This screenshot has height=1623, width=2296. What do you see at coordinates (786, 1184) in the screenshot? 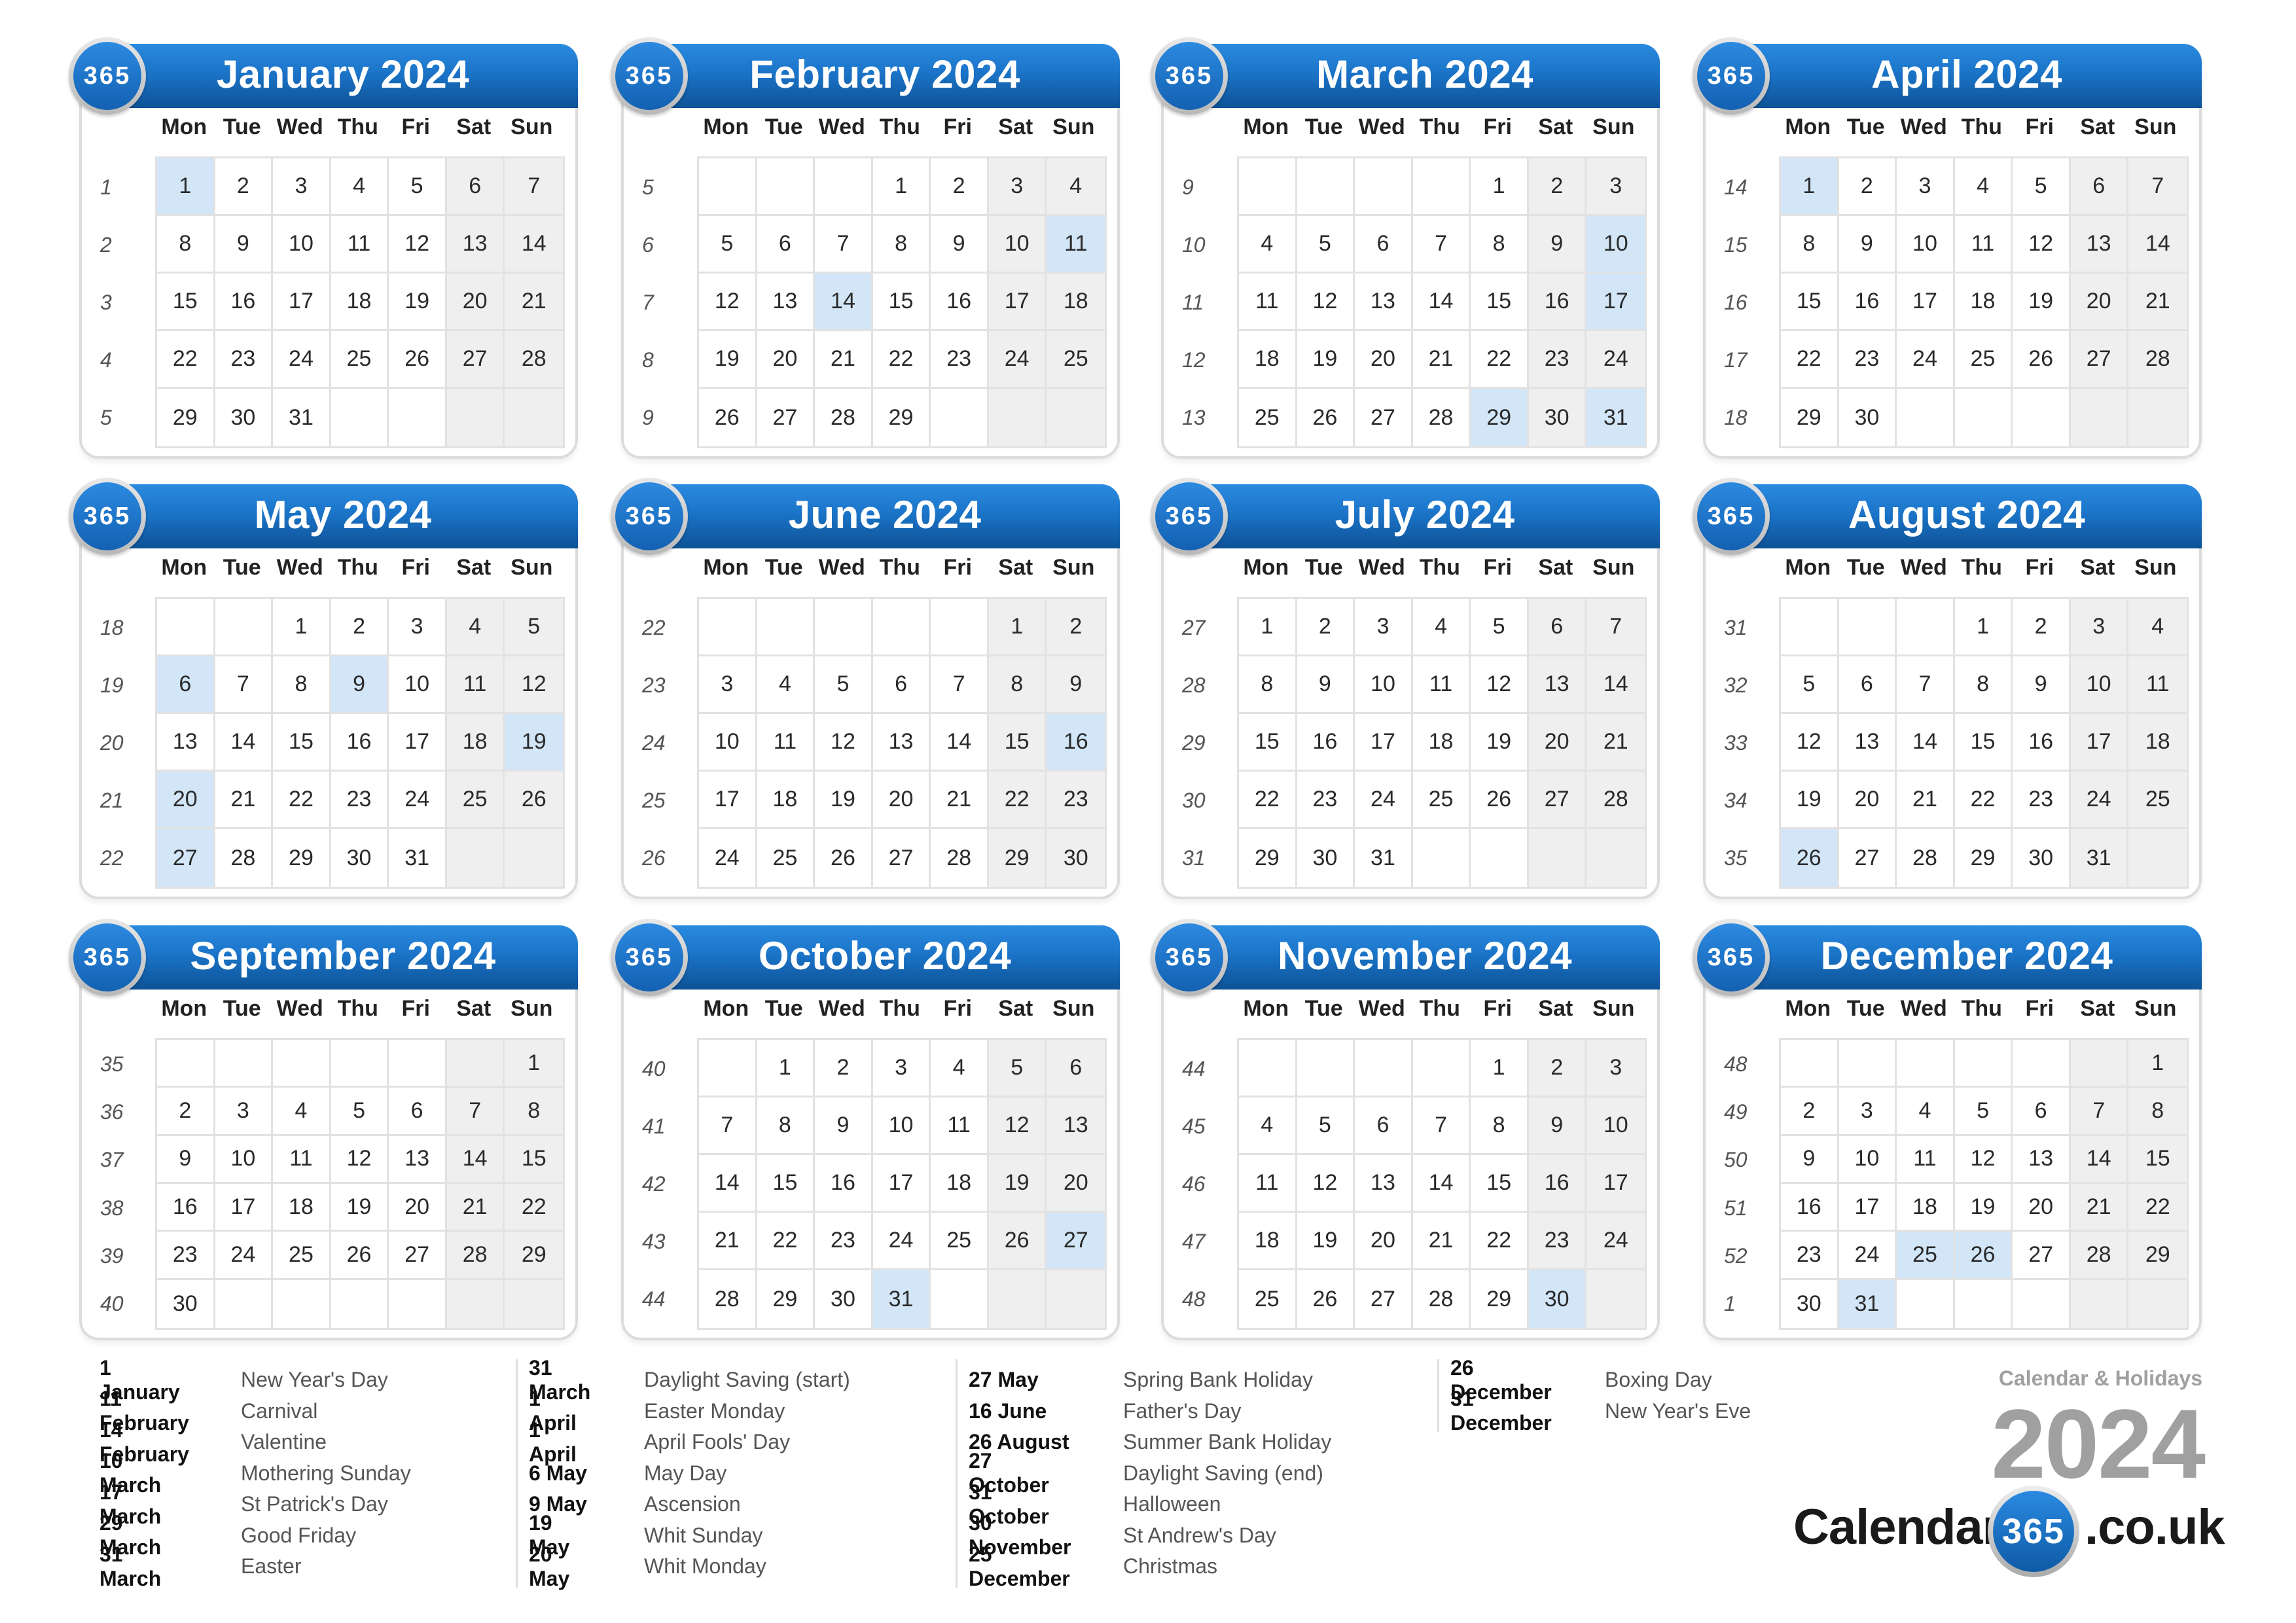
I see `day-cell: 15` at bounding box center [786, 1184].